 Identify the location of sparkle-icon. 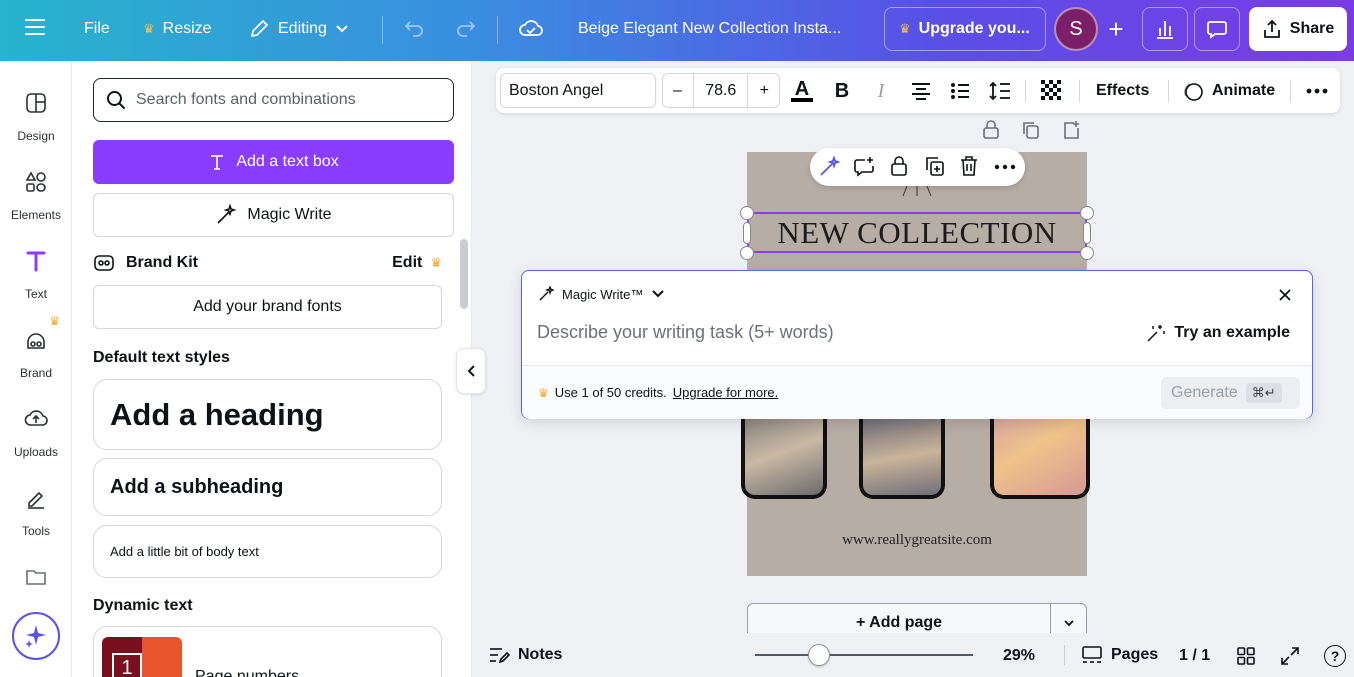
(35, 636).